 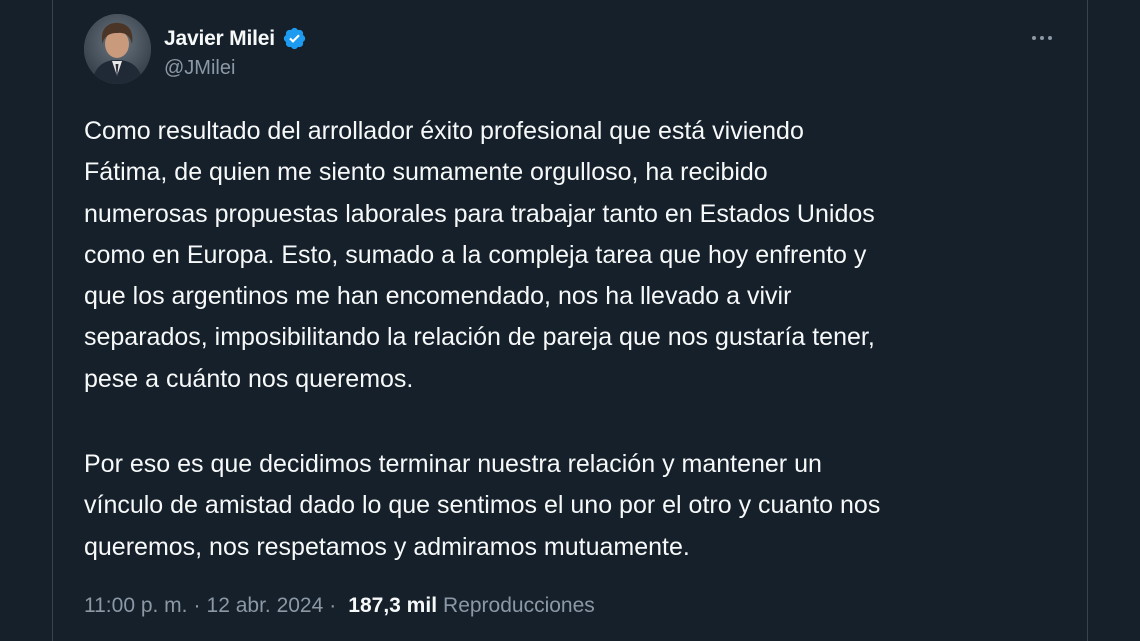 What do you see at coordinates (1042, 38) in the screenshot?
I see `more-options-icon` at bounding box center [1042, 38].